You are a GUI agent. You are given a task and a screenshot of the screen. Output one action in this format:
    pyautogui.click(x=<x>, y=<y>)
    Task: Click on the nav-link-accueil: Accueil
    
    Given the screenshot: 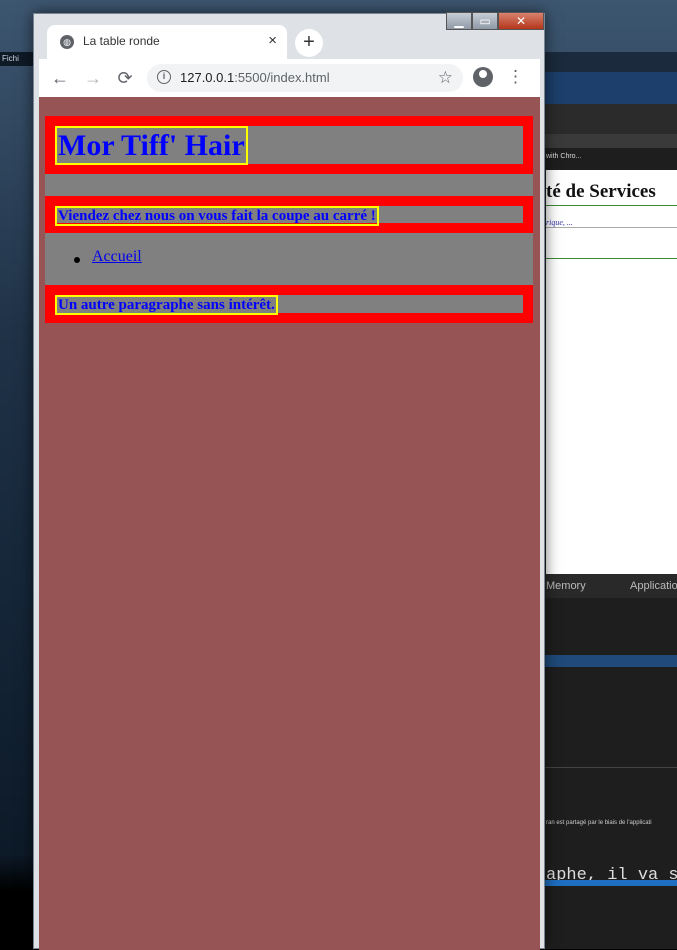 What is the action you would take?
    pyautogui.click(x=117, y=257)
    